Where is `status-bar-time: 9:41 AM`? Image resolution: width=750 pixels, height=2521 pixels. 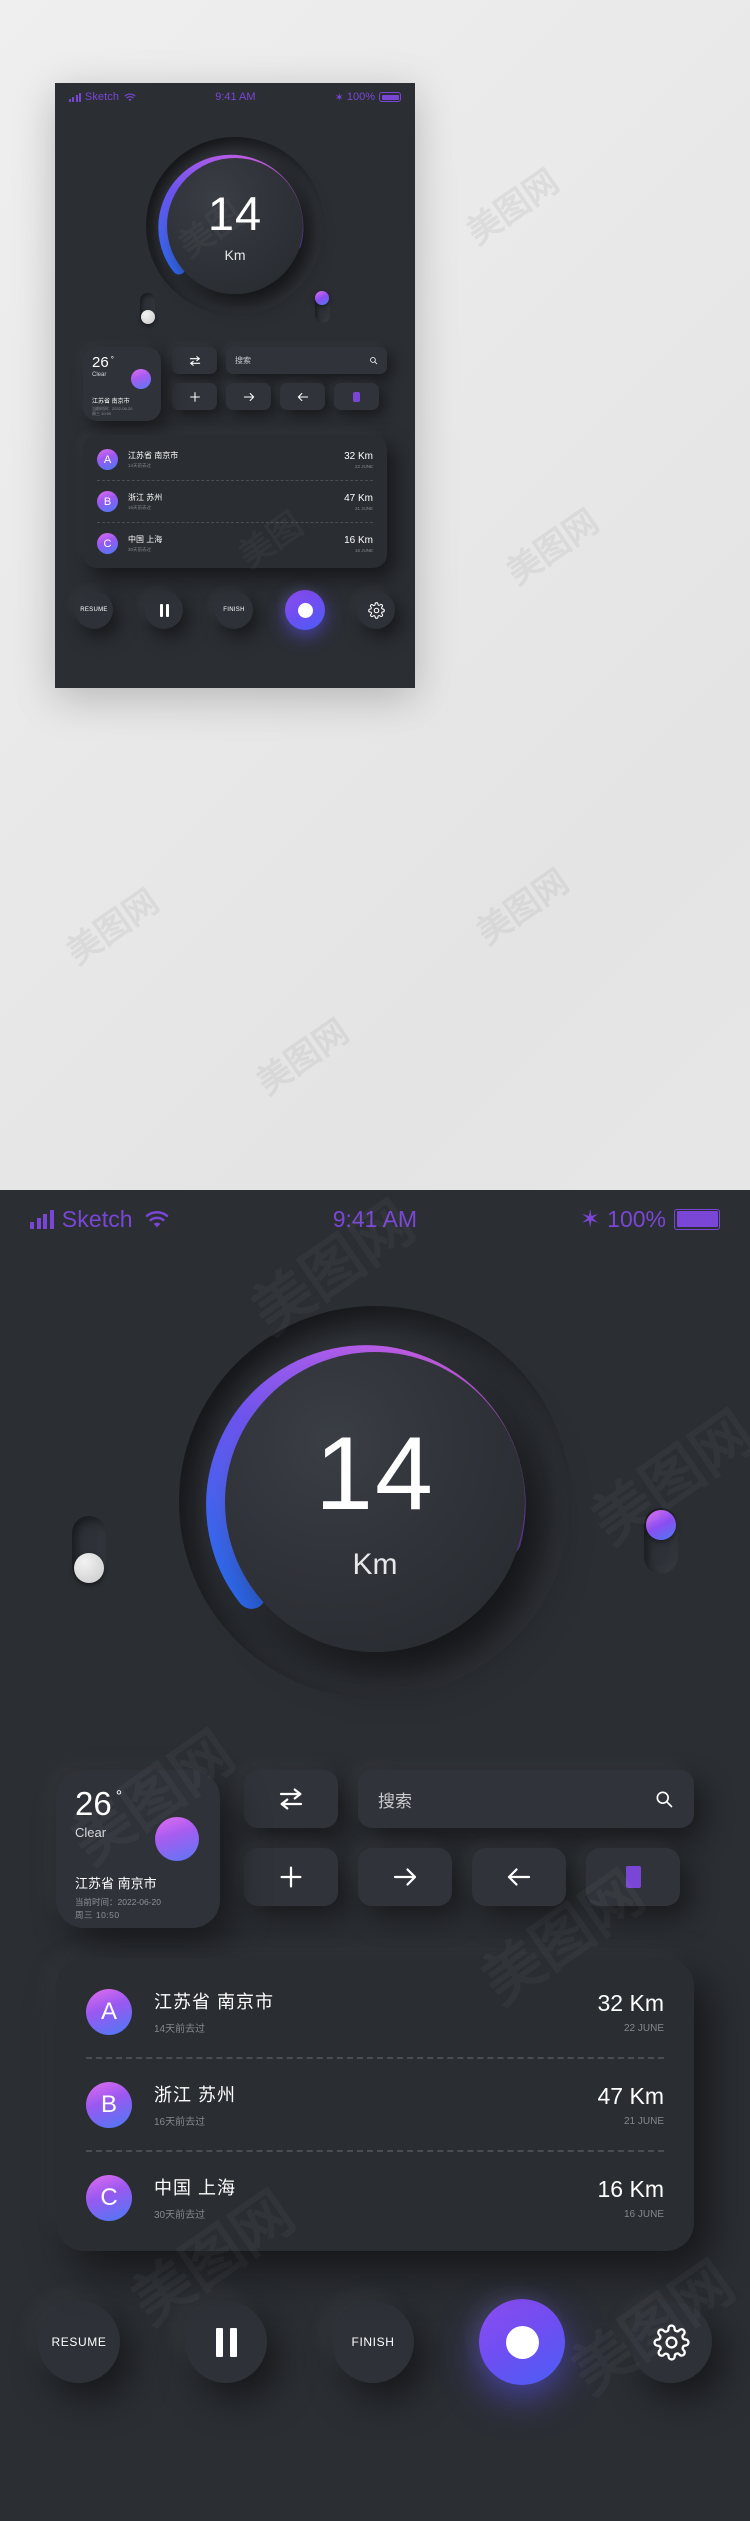 status-bar-time: 9:41 AM is located at coordinates (235, 97).